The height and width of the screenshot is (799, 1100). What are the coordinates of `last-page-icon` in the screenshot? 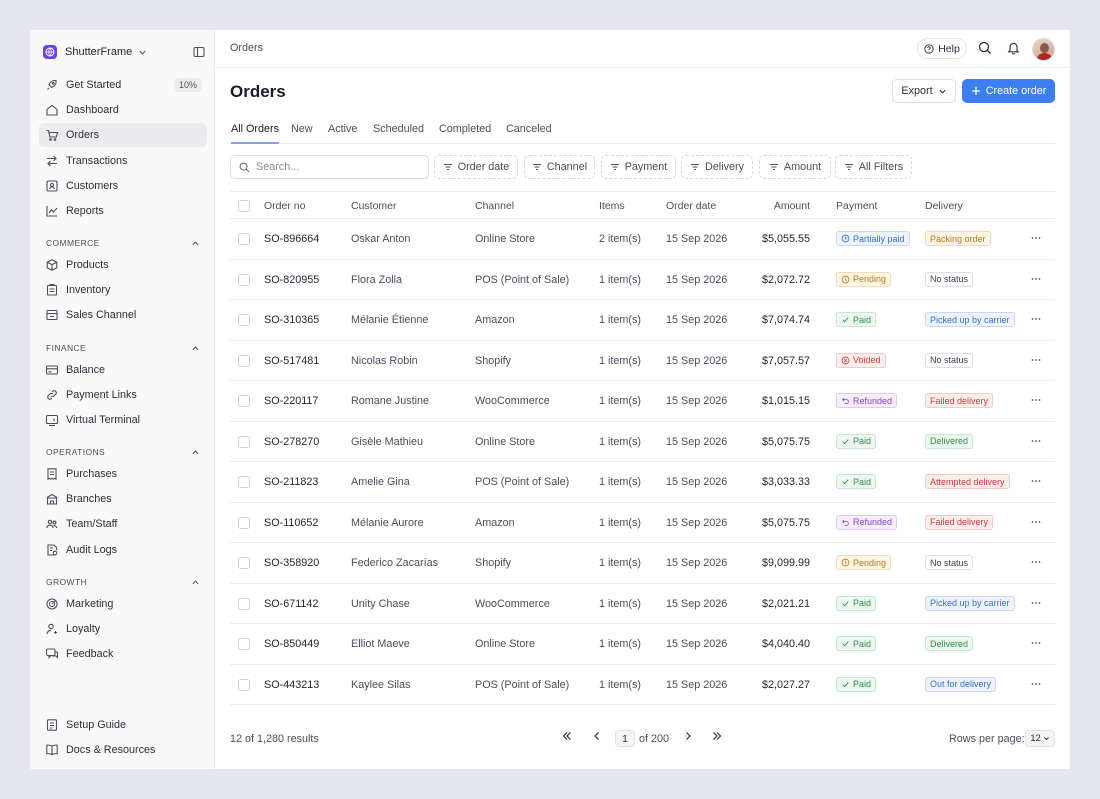 It's located at (717, 736).